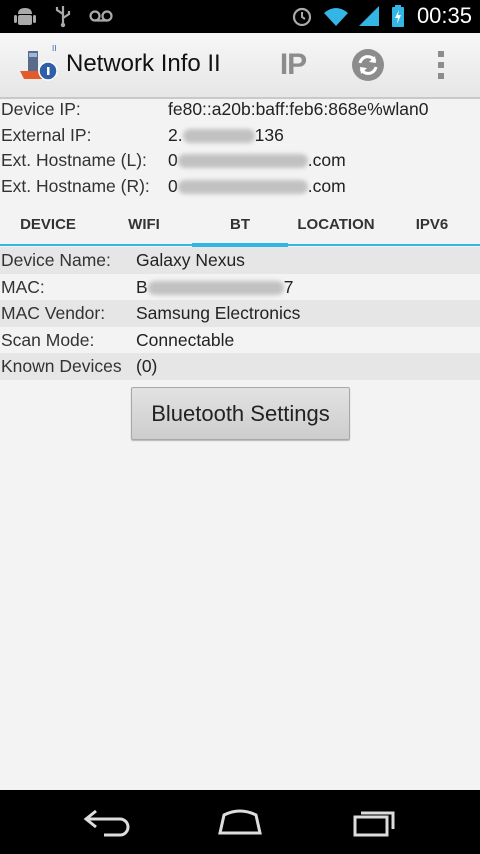 This screenshot has height=854, width=480. What do you see at coordinates (269, 134) in the screenshot?
I see `value-suffix: 136` at bounding box center [269, 134].